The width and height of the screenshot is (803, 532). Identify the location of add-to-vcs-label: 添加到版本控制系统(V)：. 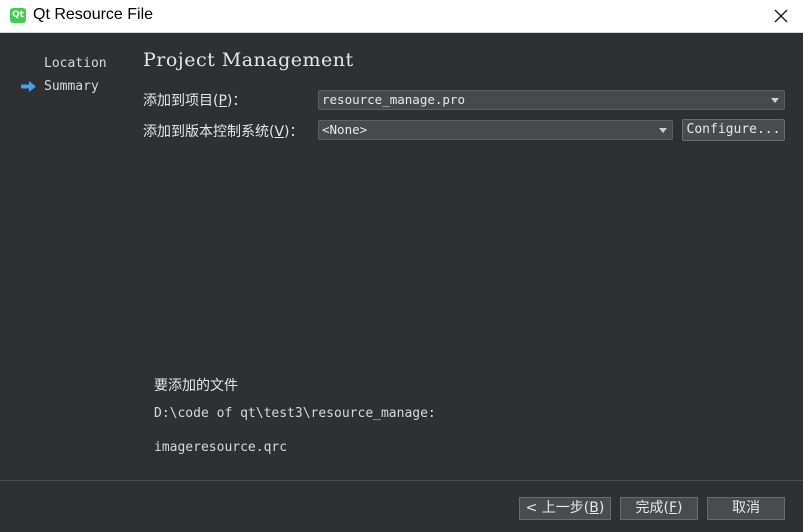
(223, 132).